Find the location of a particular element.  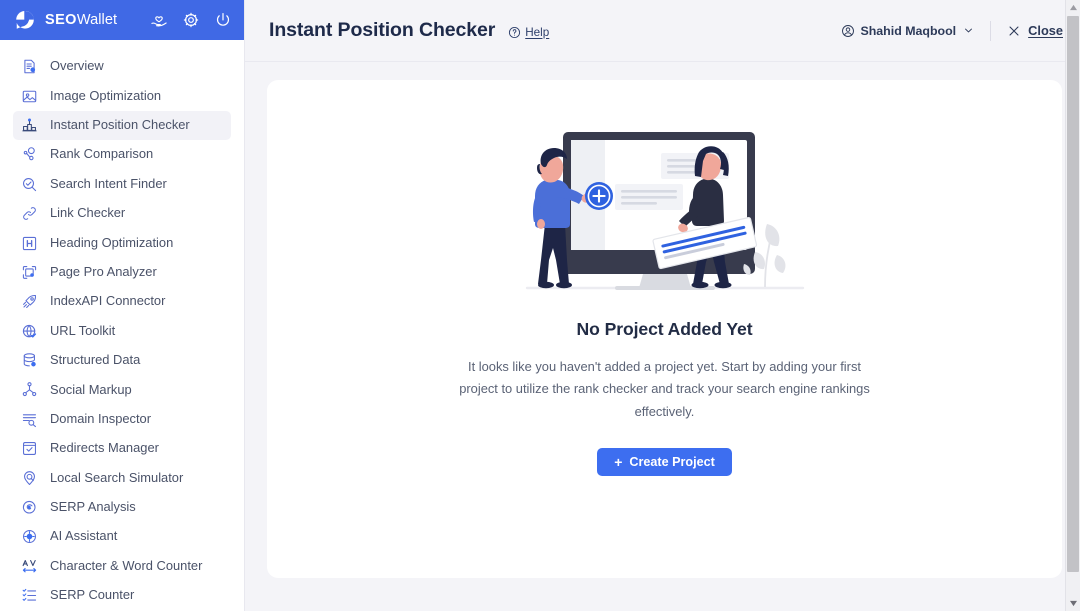

top-bar-divider is located at coordinates (991, 30).